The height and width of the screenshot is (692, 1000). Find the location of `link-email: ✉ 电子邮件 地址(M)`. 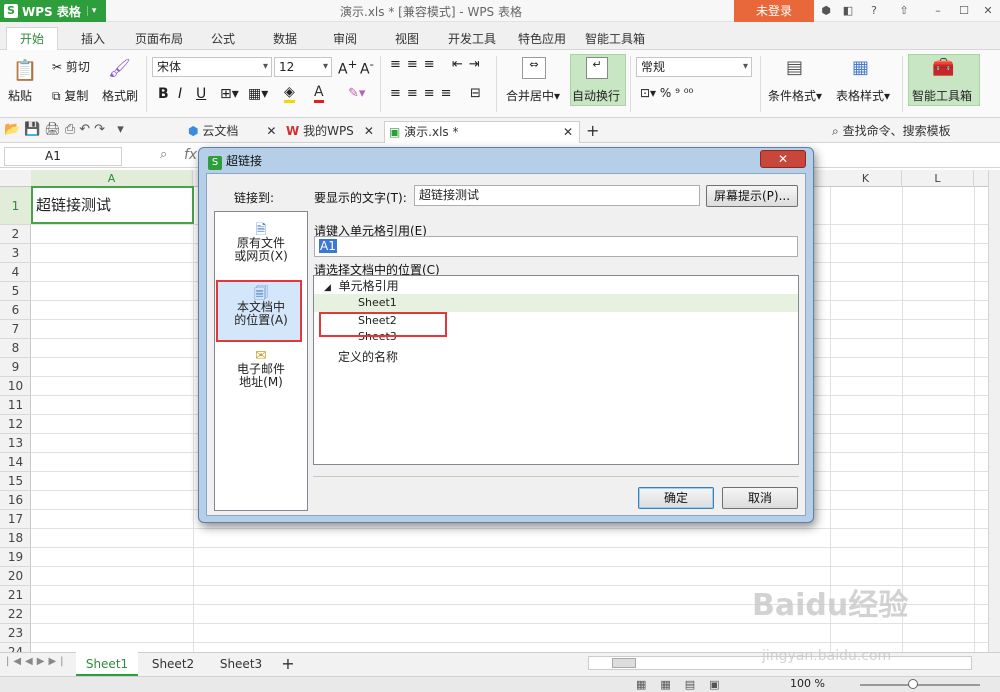

link-email: ✉ 电子邮件 地址(M) is located at coordinates (261, 369).